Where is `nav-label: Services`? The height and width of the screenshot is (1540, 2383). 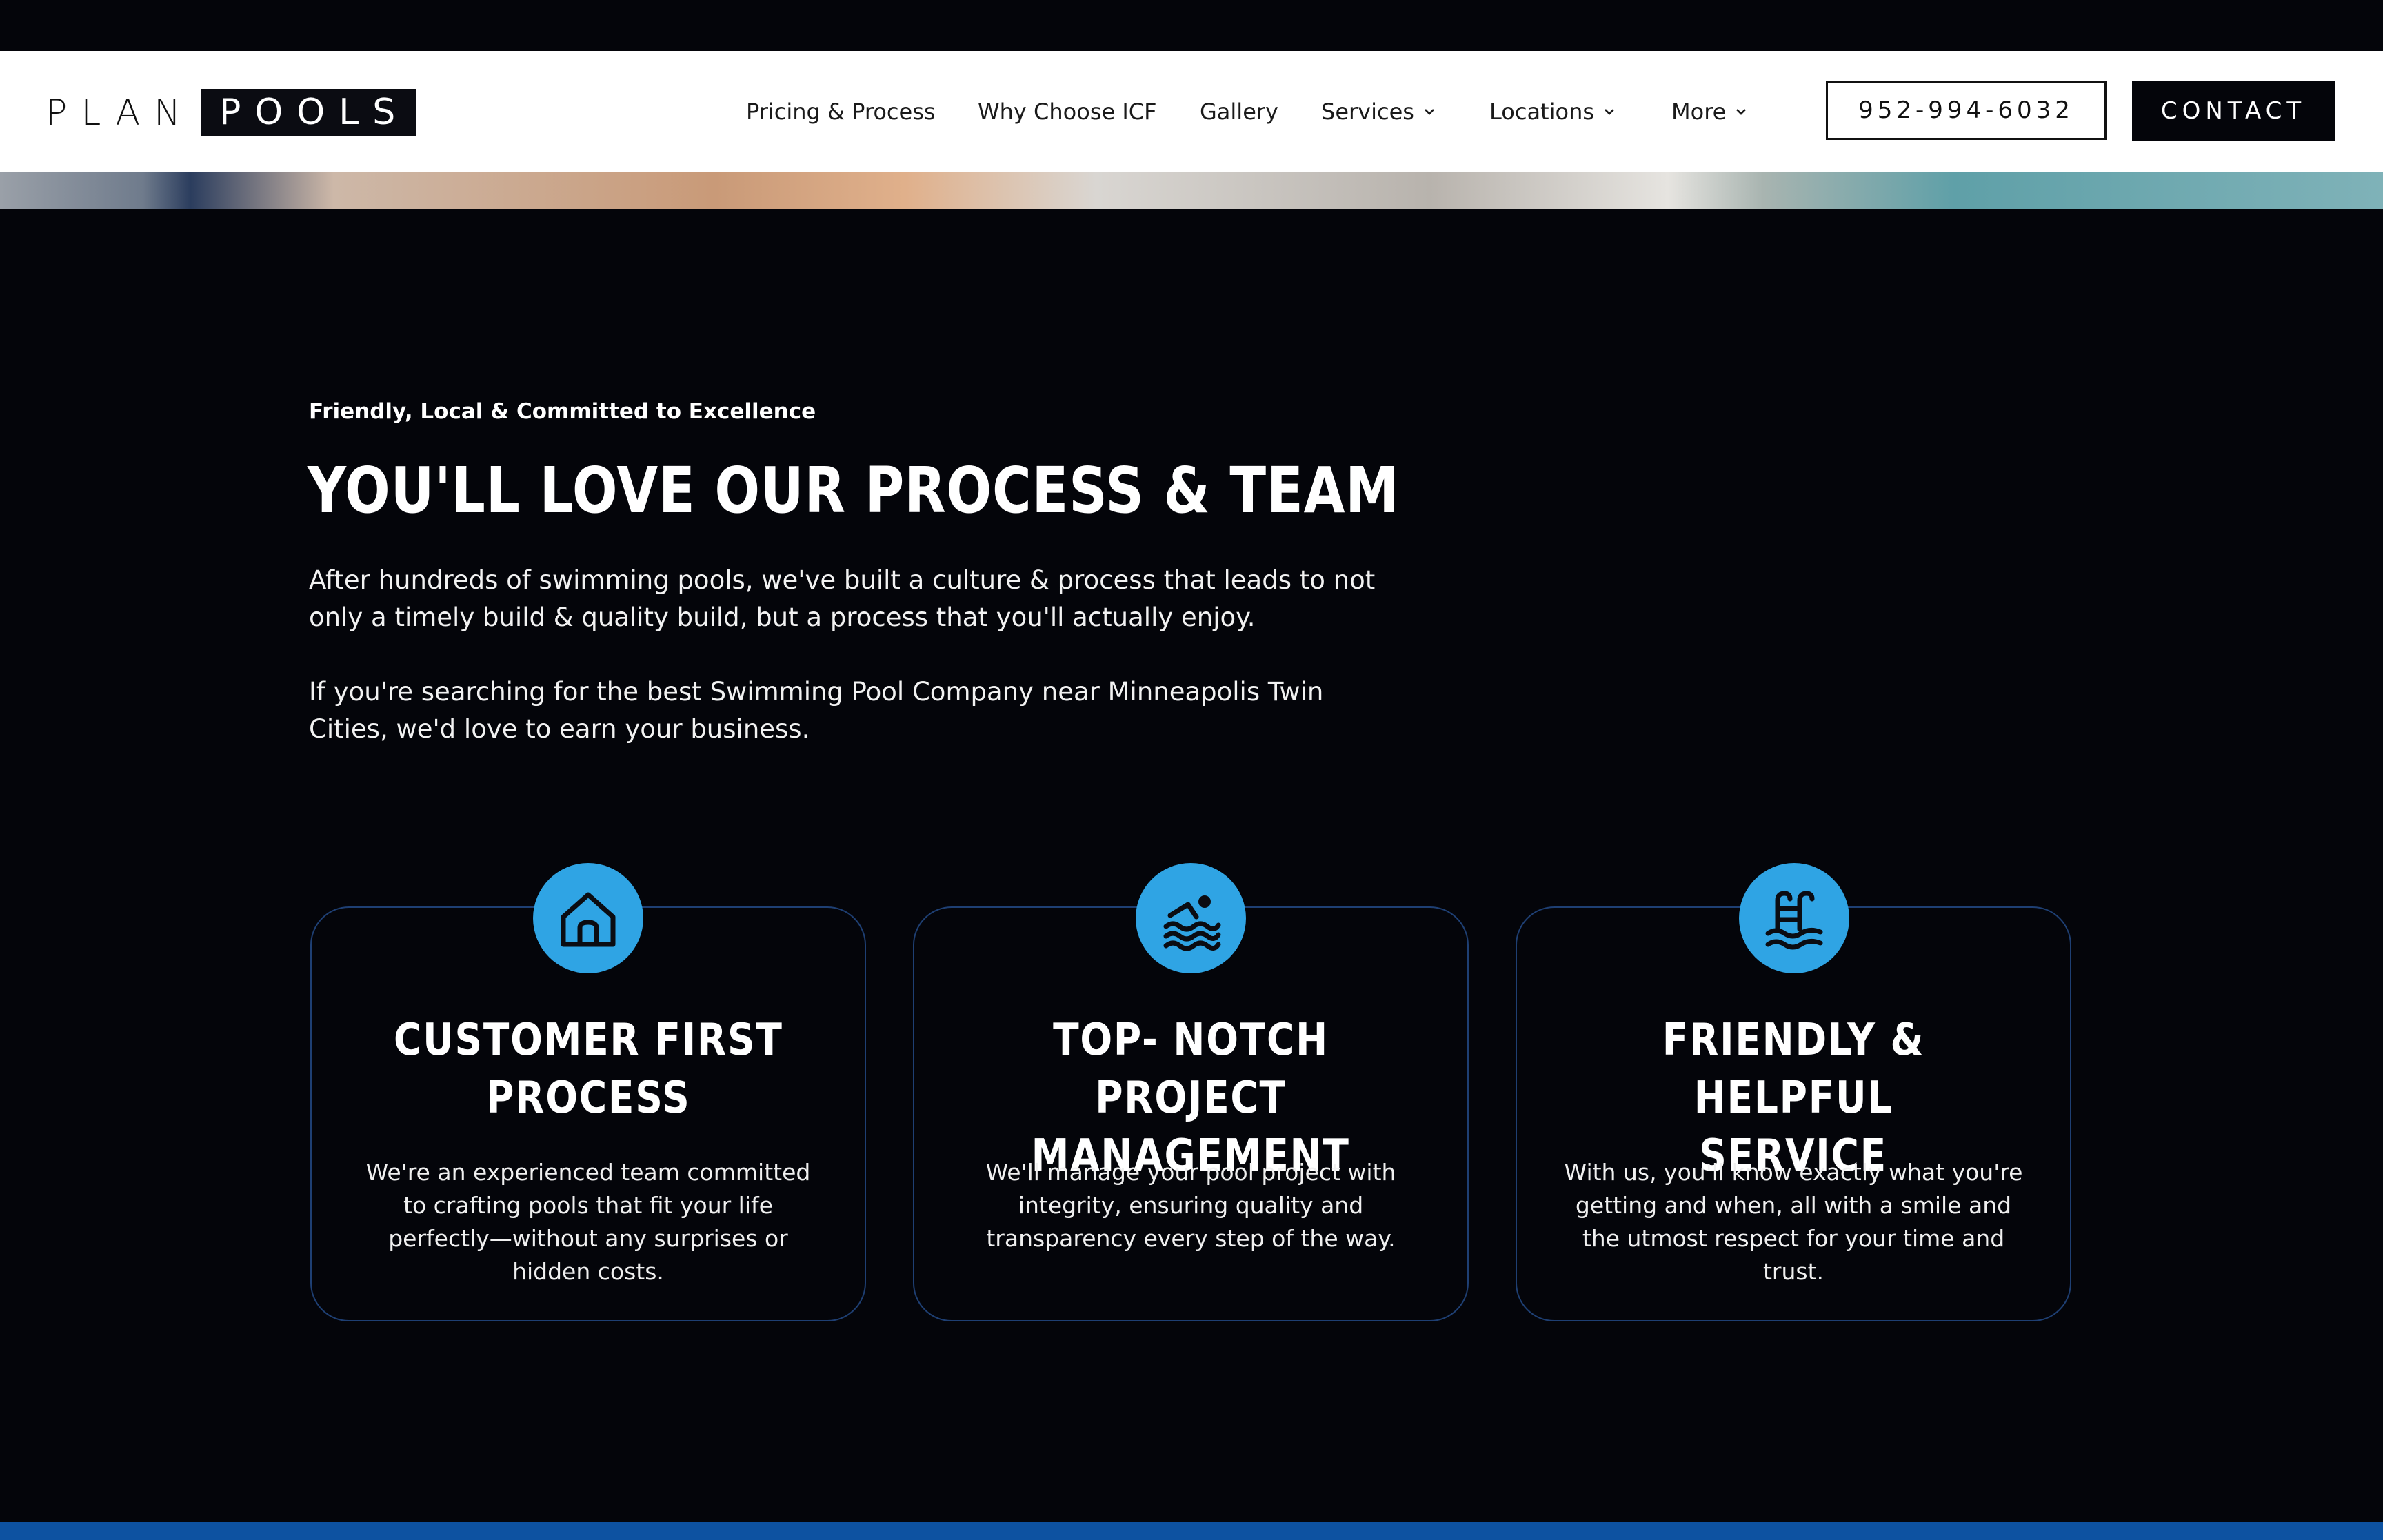 nav-label: Services is located at coordinates (1367, 112).